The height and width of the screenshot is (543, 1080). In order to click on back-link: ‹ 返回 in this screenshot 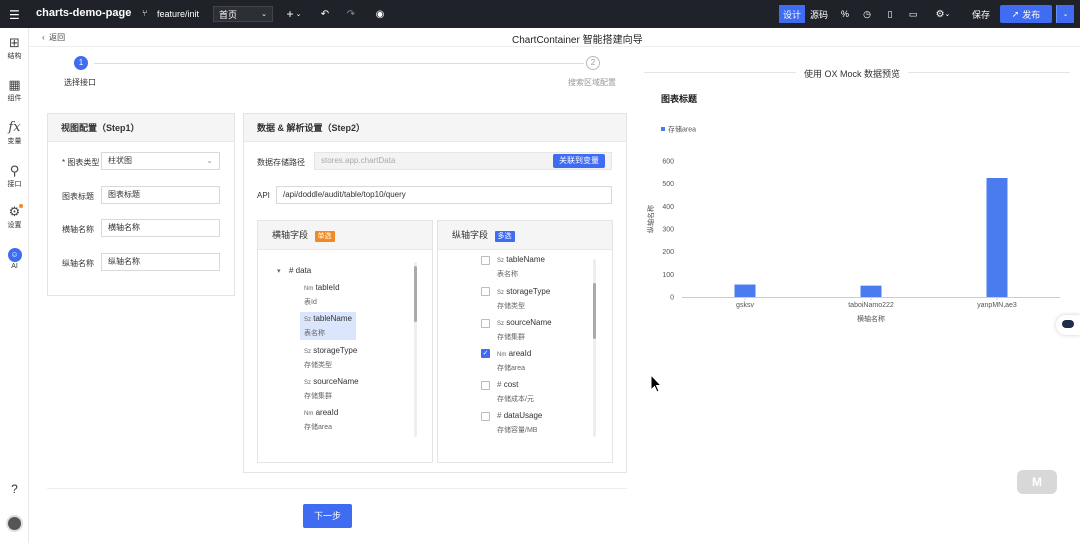, I will do `click(53, 37)`.